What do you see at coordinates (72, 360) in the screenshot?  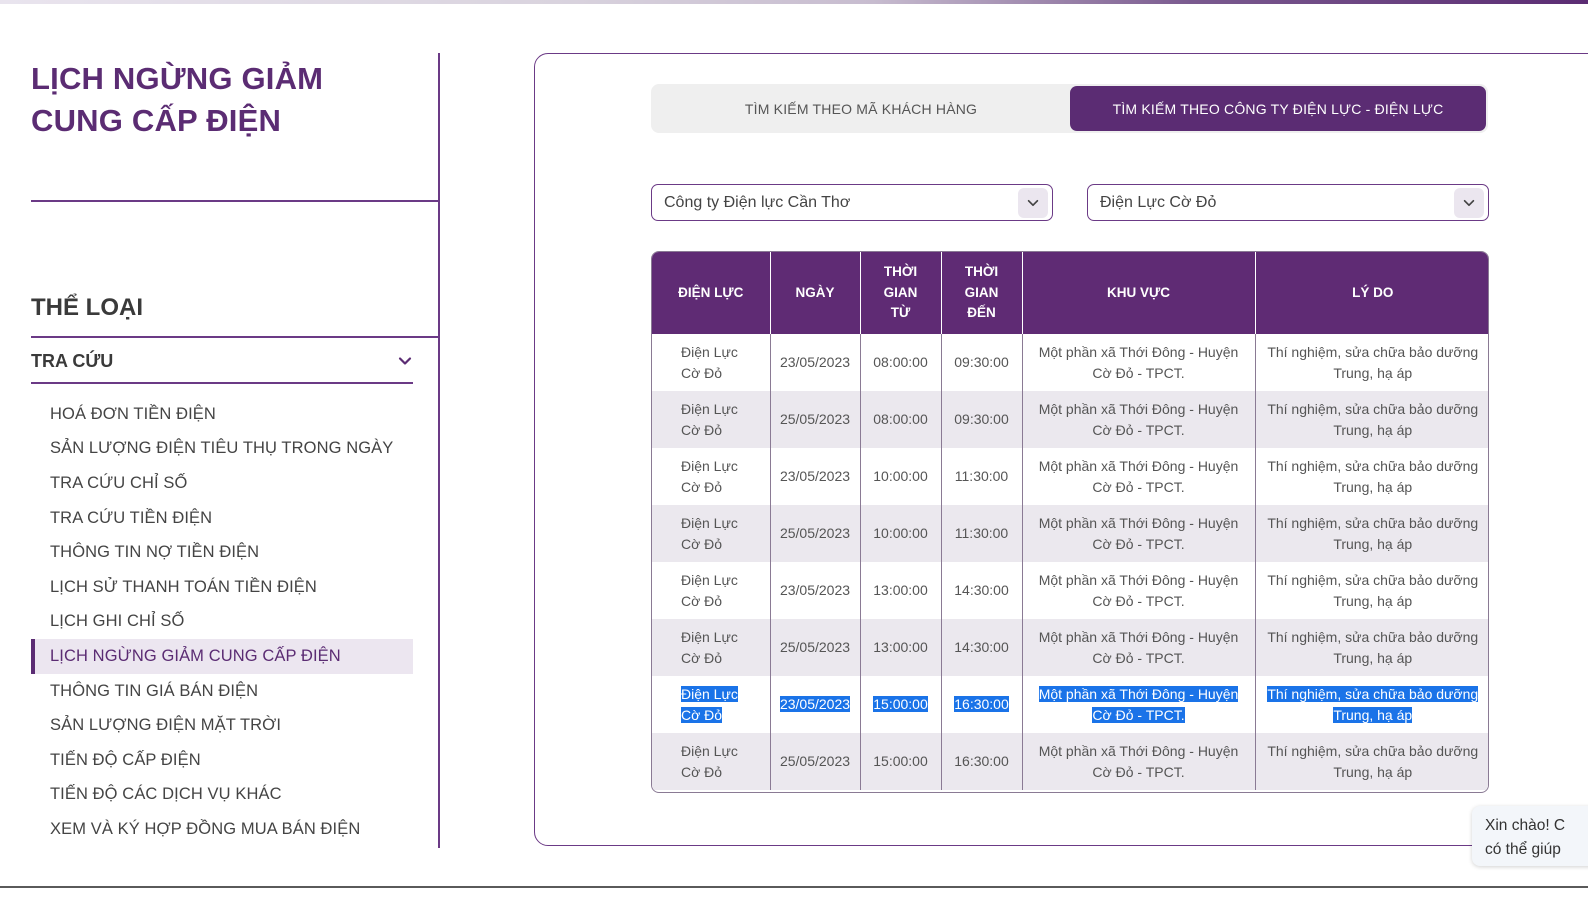 I see `accordion-label: TRA CỨU` at bounding box center [72, 360].